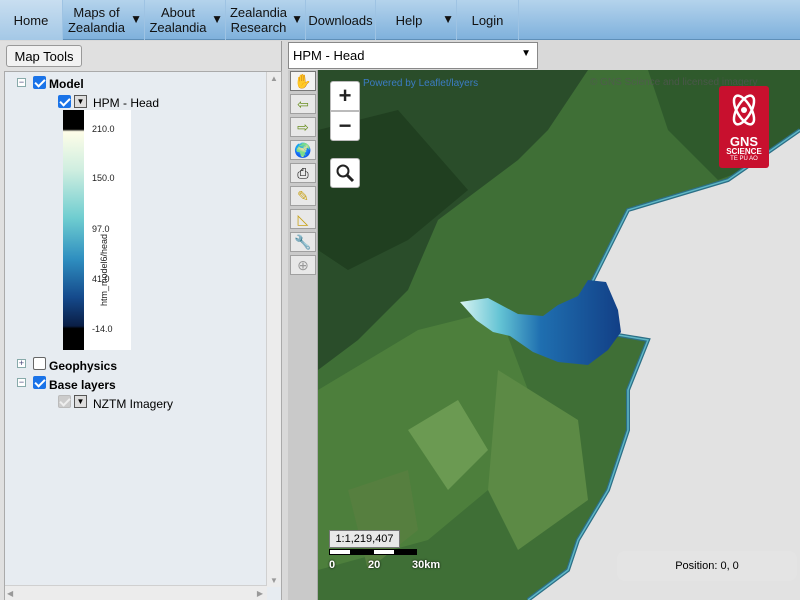  What do you see at coordinates (345, 96) in the screenshot?
I see `zoom-in-button: +` at bounding box center [345, 96].